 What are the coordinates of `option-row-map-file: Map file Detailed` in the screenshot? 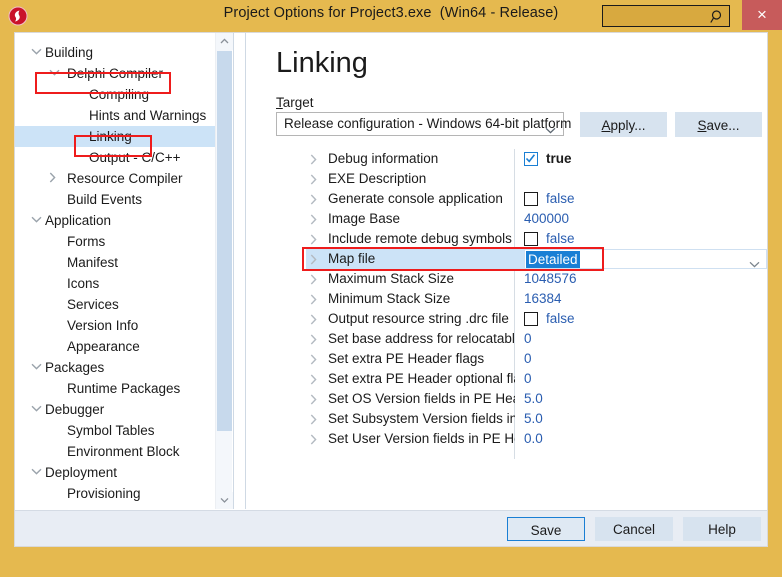 It's located at (536, 259).